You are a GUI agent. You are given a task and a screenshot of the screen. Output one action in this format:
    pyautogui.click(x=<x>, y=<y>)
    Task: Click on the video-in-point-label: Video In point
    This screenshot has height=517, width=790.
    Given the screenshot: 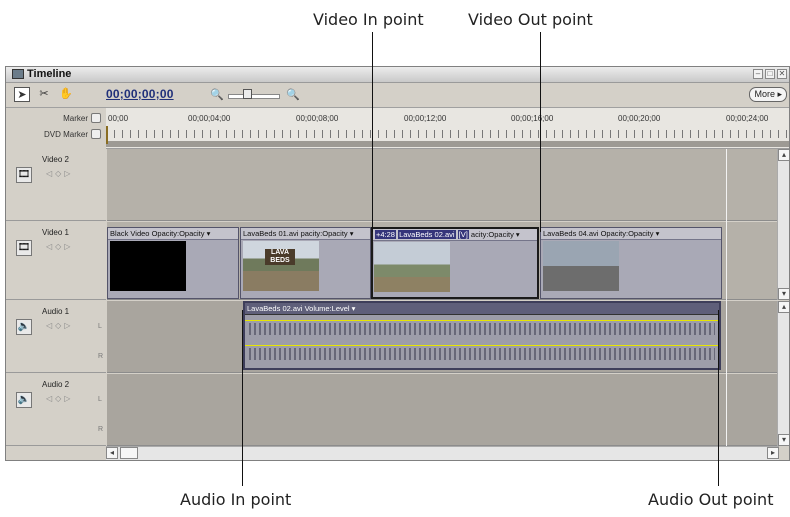 What is the action you would take?
    pyautogui.click(x=368, y=19)
    